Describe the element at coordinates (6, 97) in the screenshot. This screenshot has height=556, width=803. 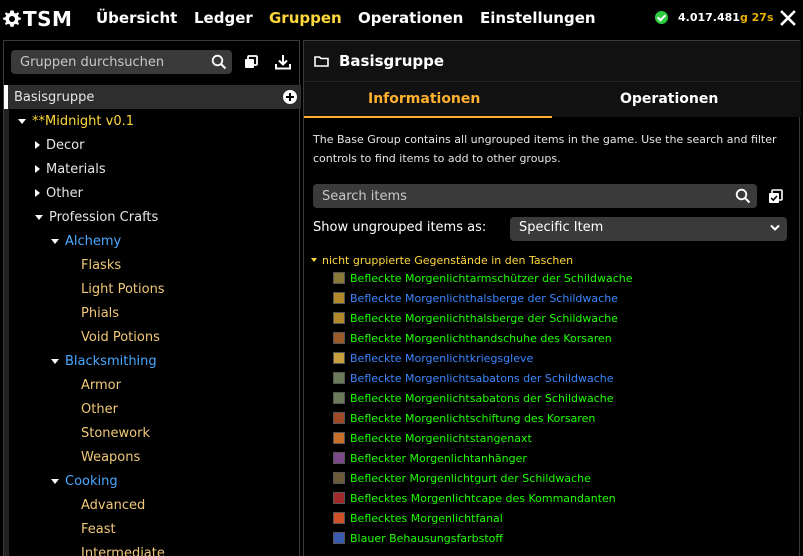
I see `selection-indicator` at that location.